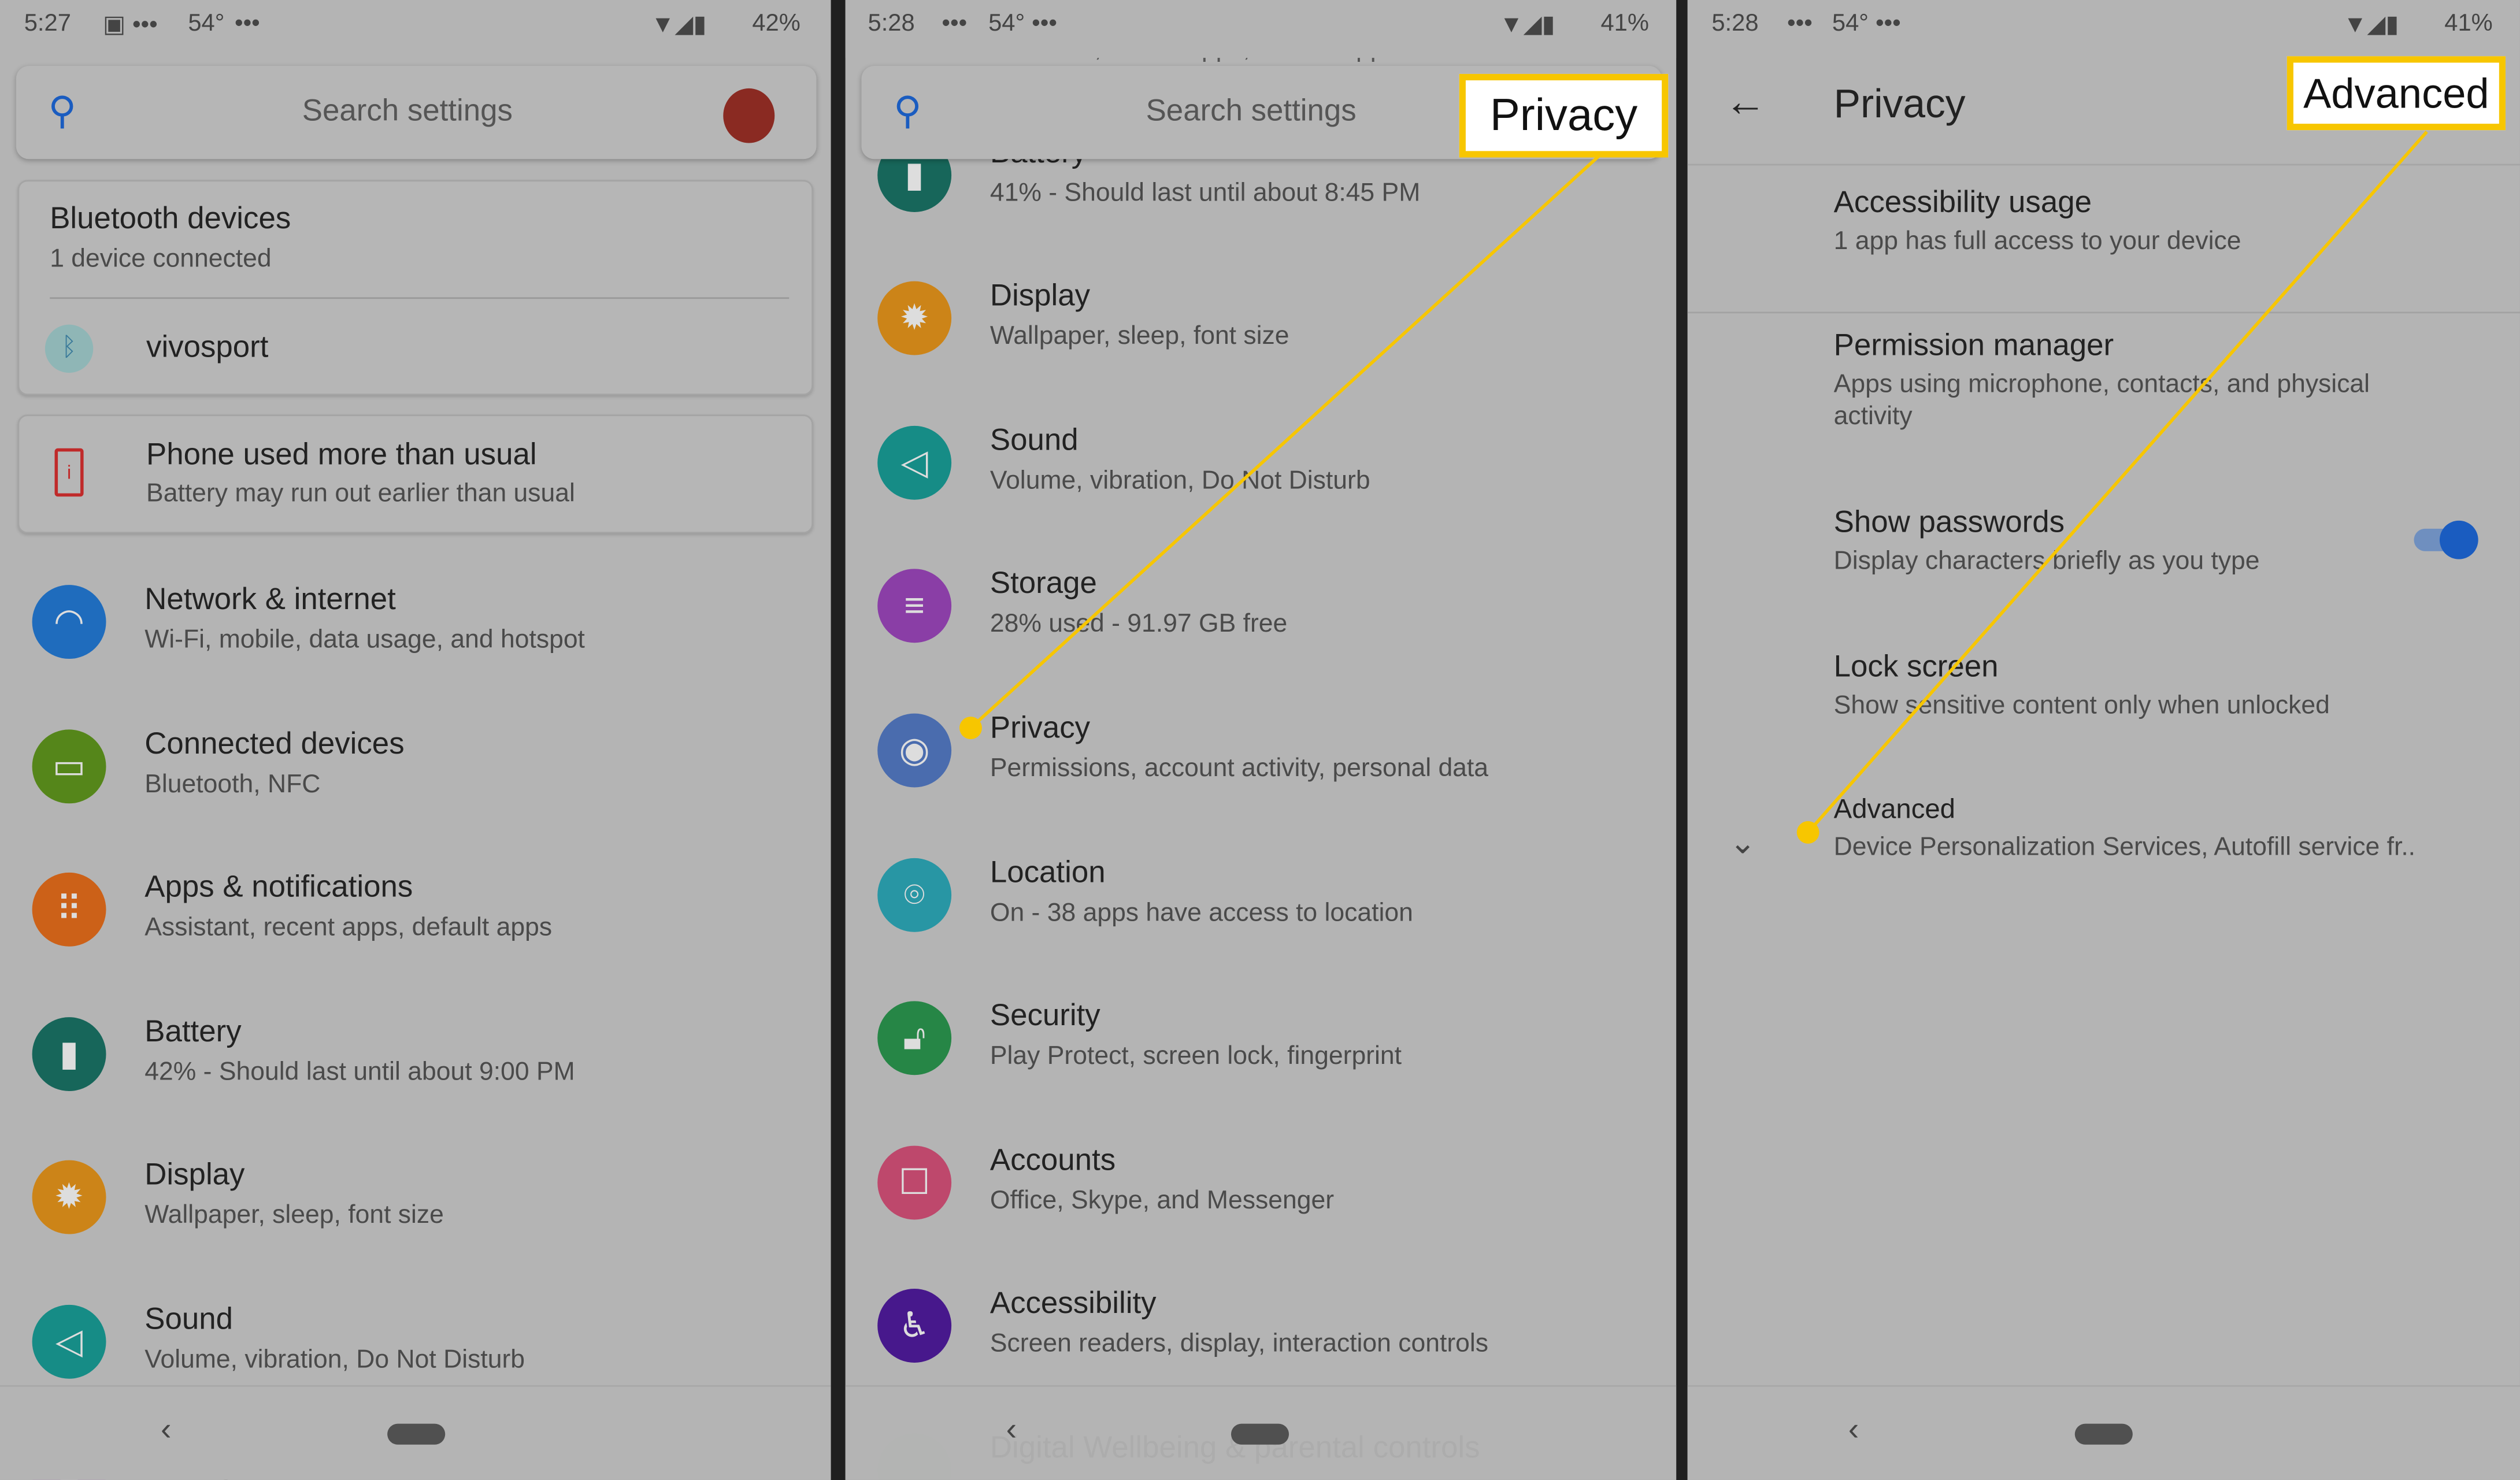  I want to click on advanced-callout: Advanced, so click(2396, 93).